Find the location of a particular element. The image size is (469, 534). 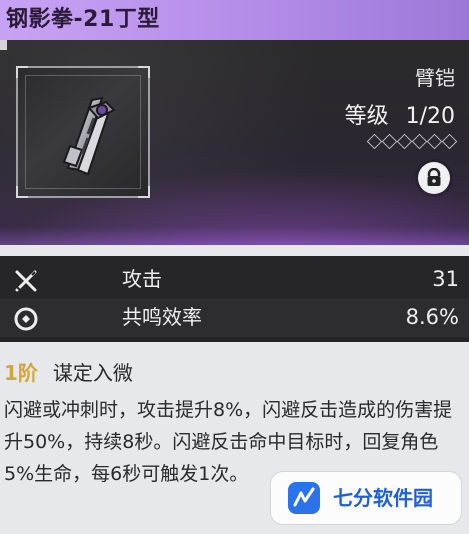

stat-row: 攻击 31 is located at coordinates (234, 280).